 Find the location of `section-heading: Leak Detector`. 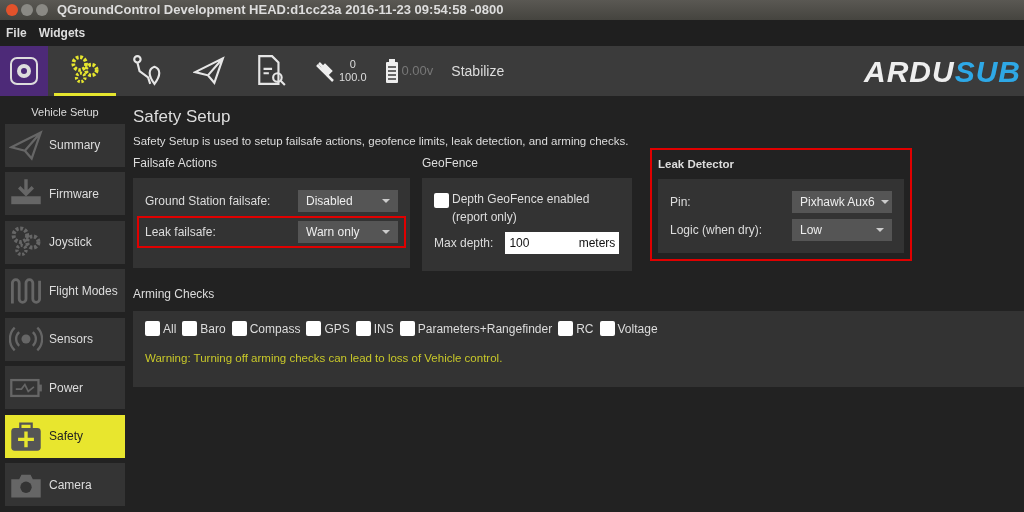

section-heading: Leak Detector is located at coordinates (697, 164).